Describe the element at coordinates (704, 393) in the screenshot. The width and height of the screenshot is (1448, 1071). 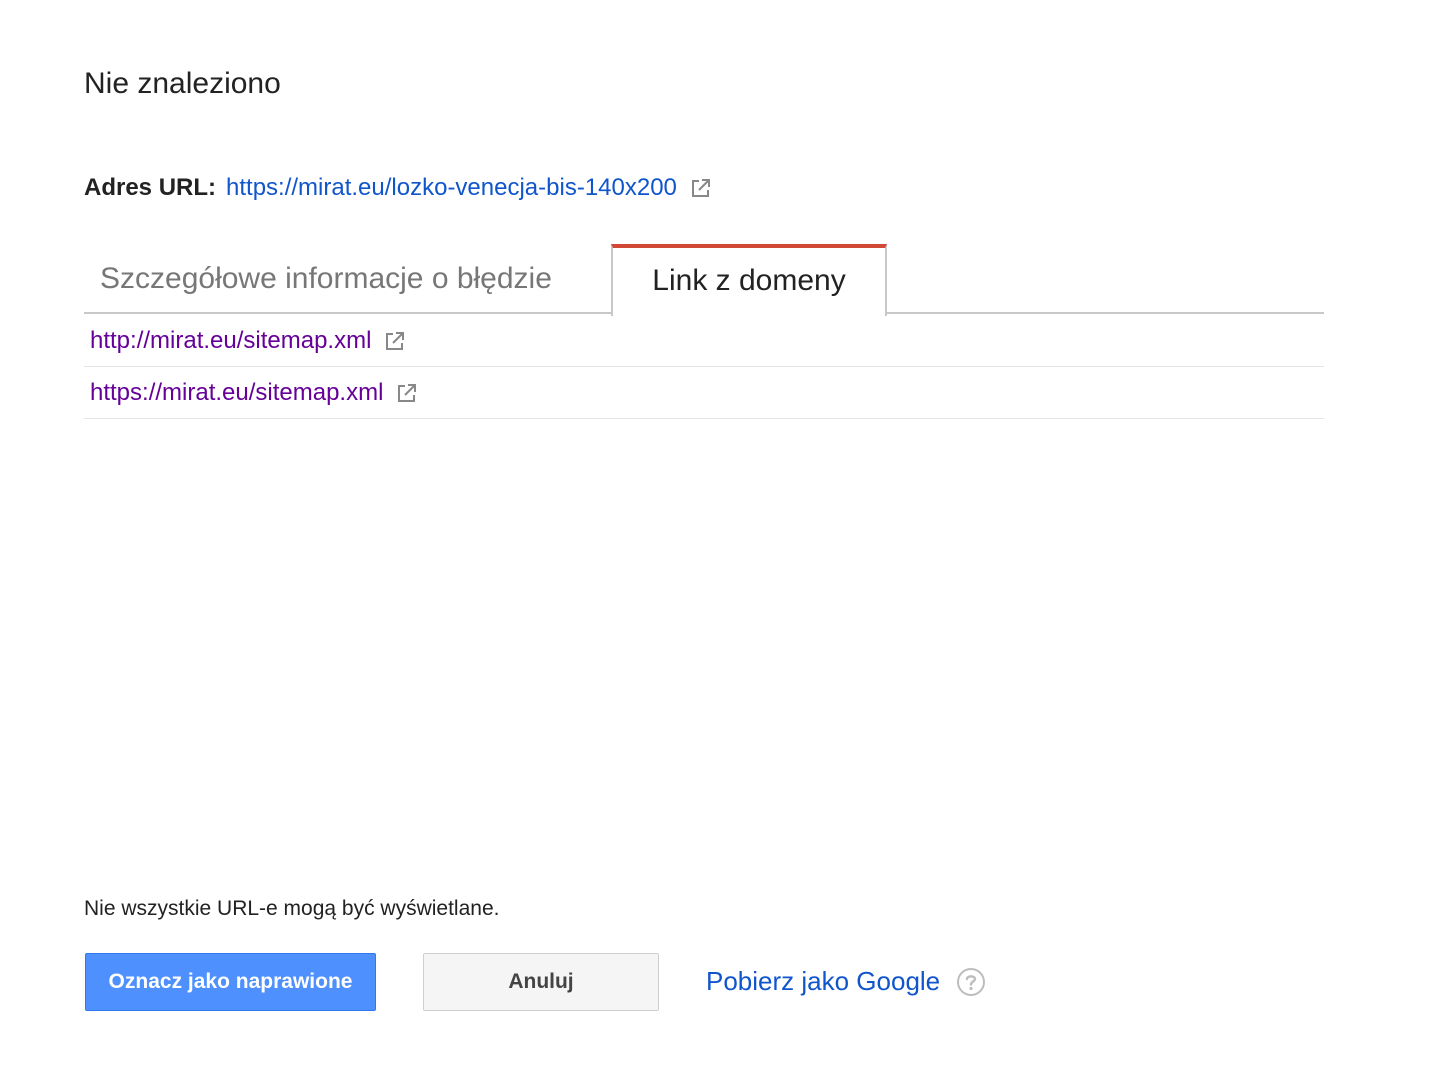
I see `list-item: https://mirat.eu/sitemap.xml` at that location.